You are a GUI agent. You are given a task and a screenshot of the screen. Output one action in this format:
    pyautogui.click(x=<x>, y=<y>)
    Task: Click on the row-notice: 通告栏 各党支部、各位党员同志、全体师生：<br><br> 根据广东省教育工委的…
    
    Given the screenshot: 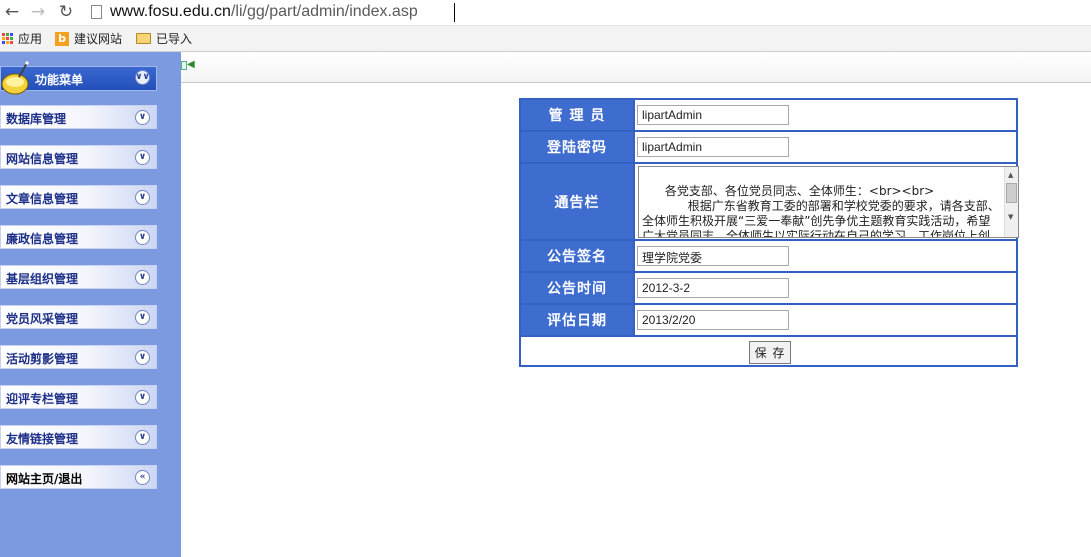 What is the action you would take?
    pyautogui.click(x=770, y=202)
    